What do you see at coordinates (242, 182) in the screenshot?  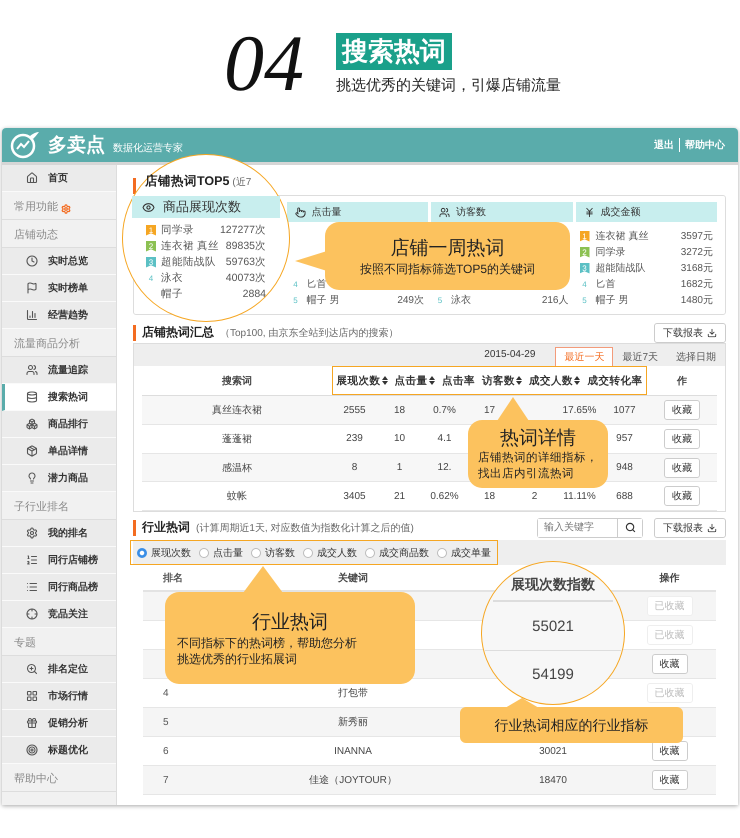 I see `section-note: (近7` at bounding box center [242, 182].